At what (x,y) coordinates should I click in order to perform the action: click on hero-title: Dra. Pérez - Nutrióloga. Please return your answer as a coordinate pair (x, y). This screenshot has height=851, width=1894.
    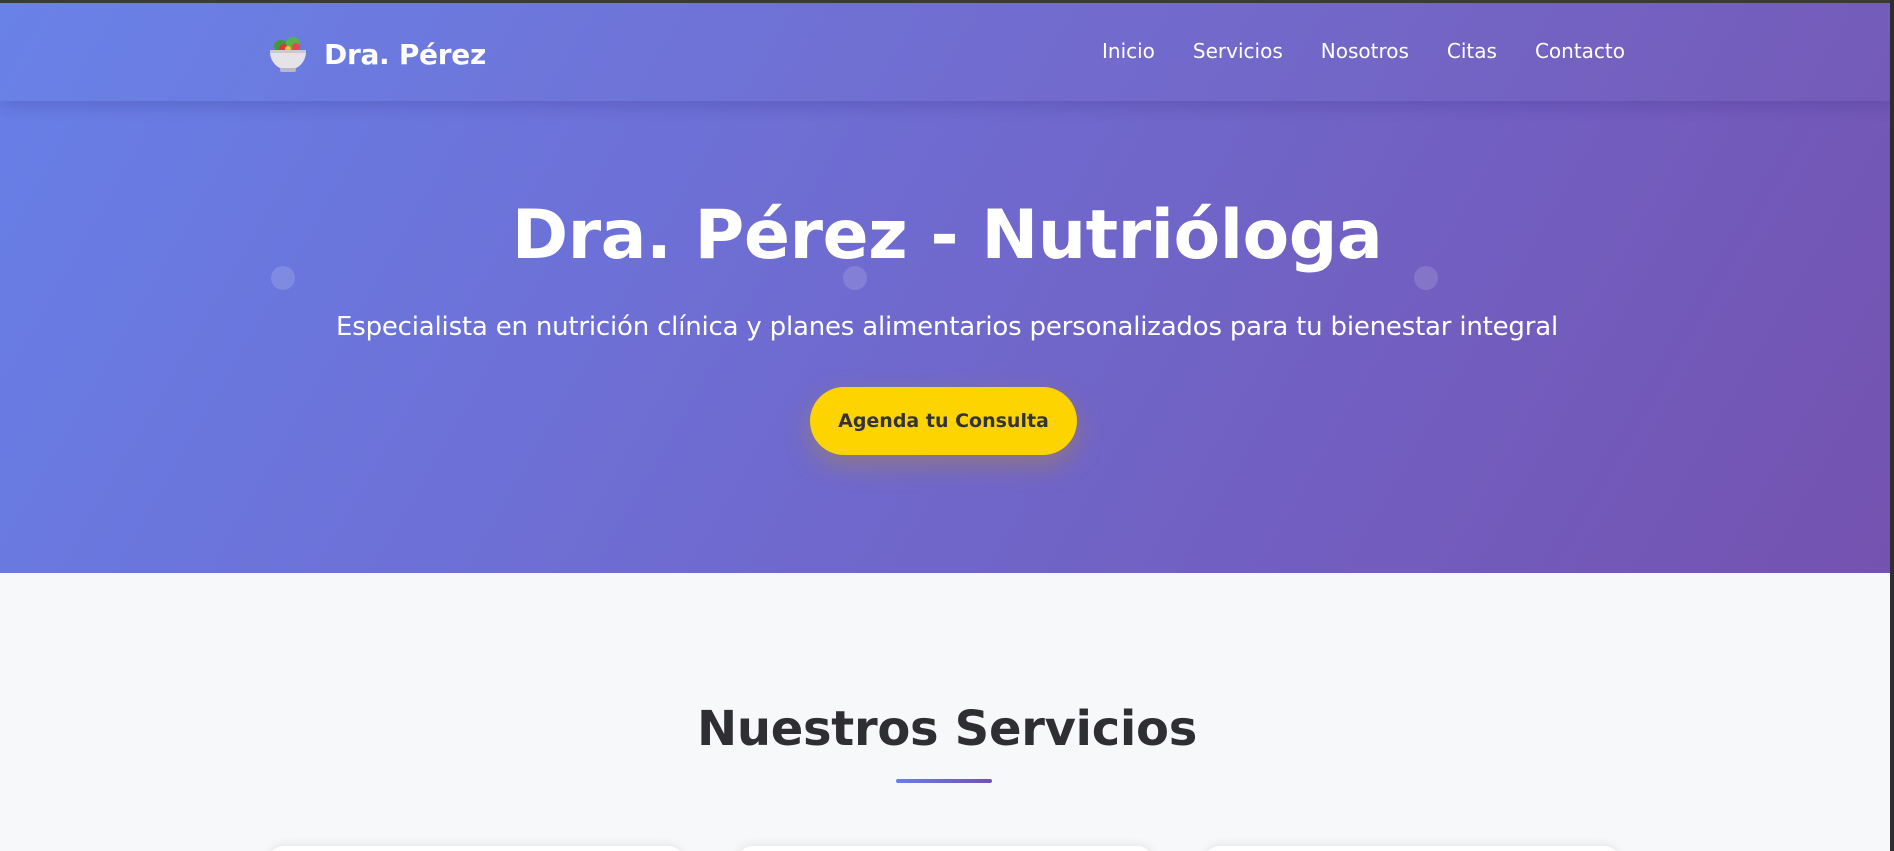
    Looking at the image, I should click on (947, 235).